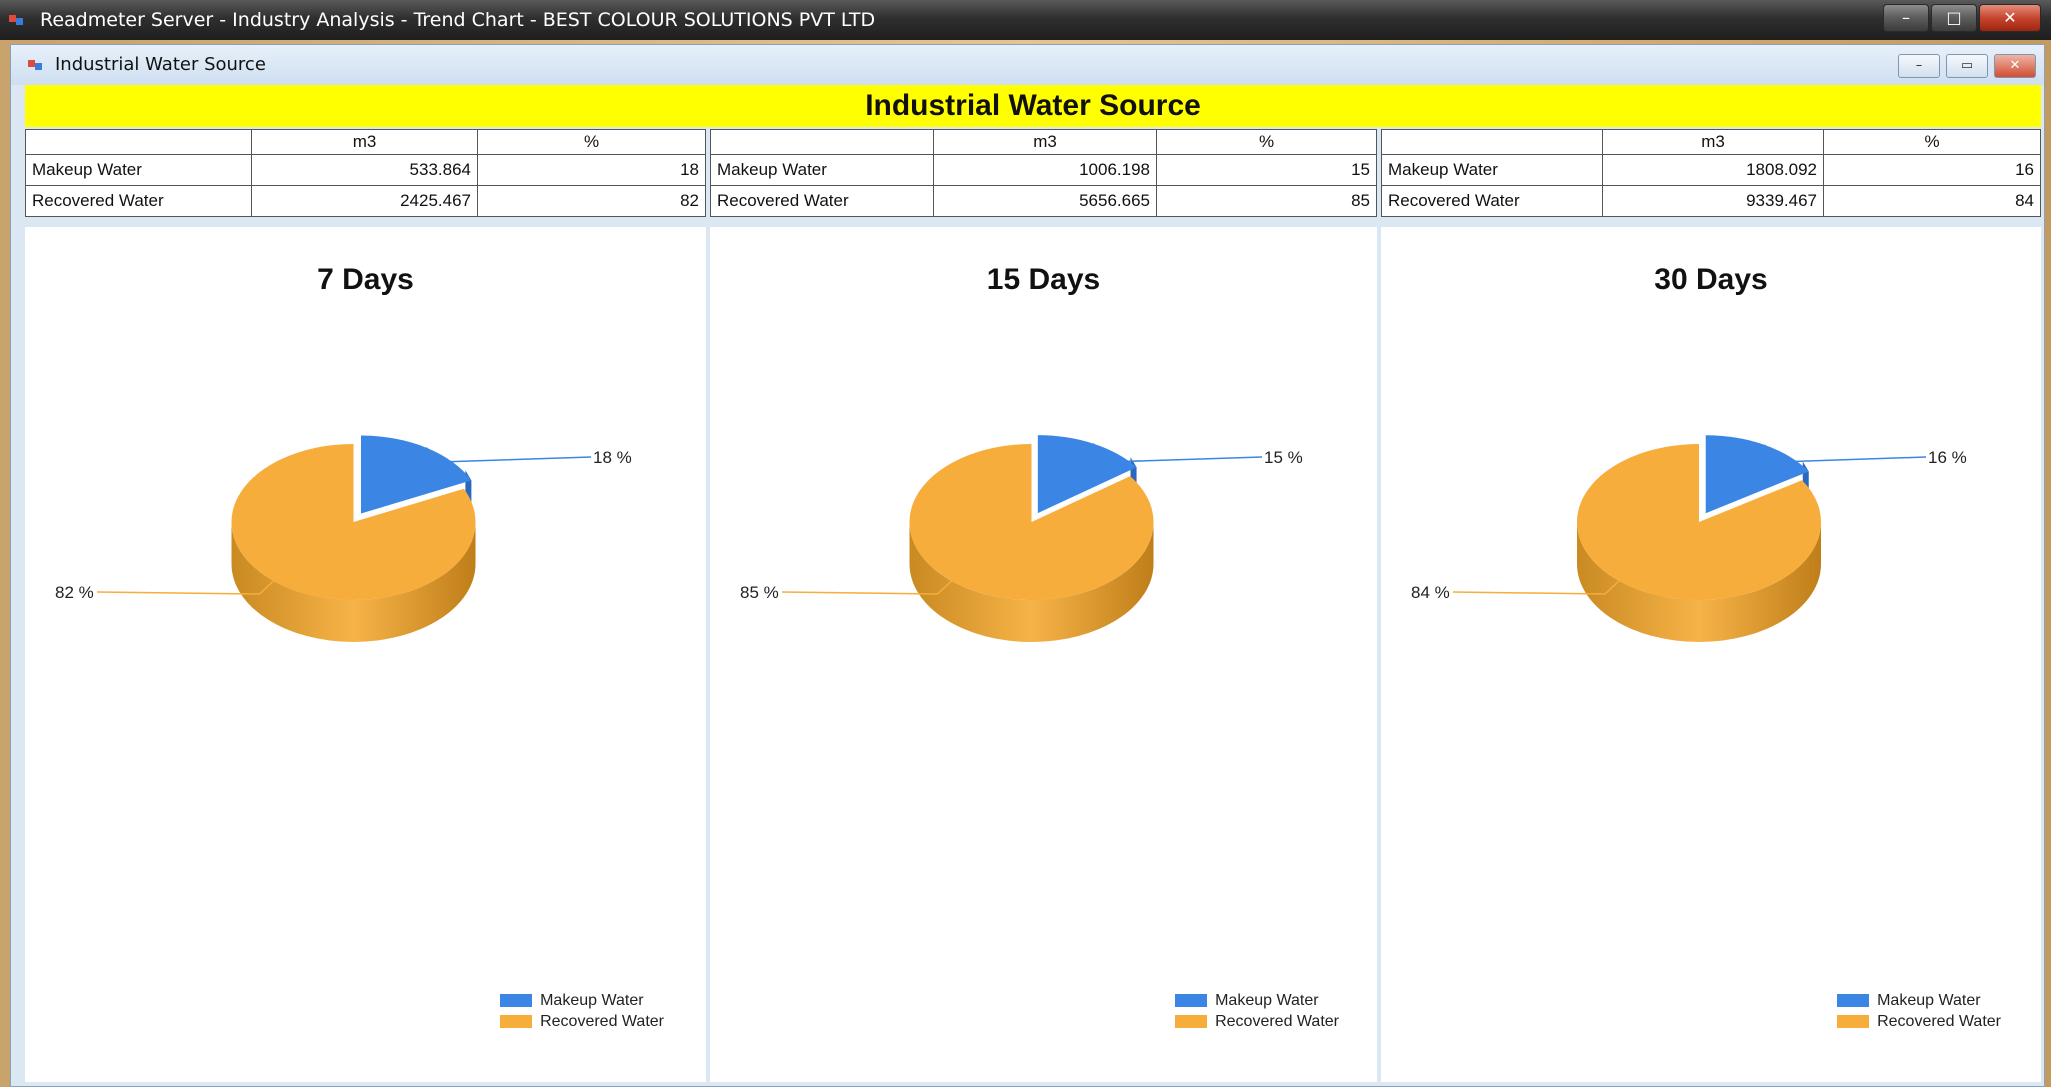 This screenshot has height=1087, width=2051. I want to click on table-row: Recovered Water 9339.467 84, so click(1711, 201).